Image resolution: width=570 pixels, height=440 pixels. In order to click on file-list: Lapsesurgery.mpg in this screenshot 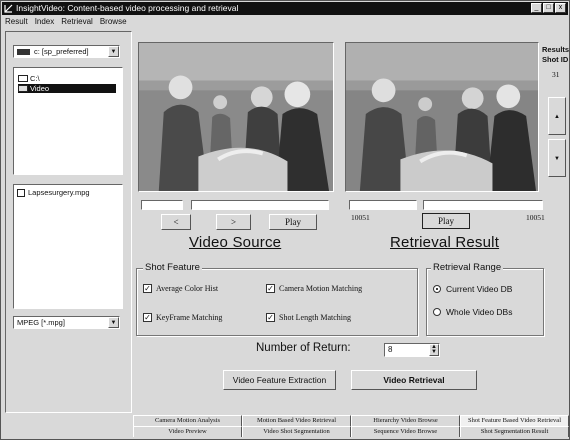, I will do `click(68, 246)`.